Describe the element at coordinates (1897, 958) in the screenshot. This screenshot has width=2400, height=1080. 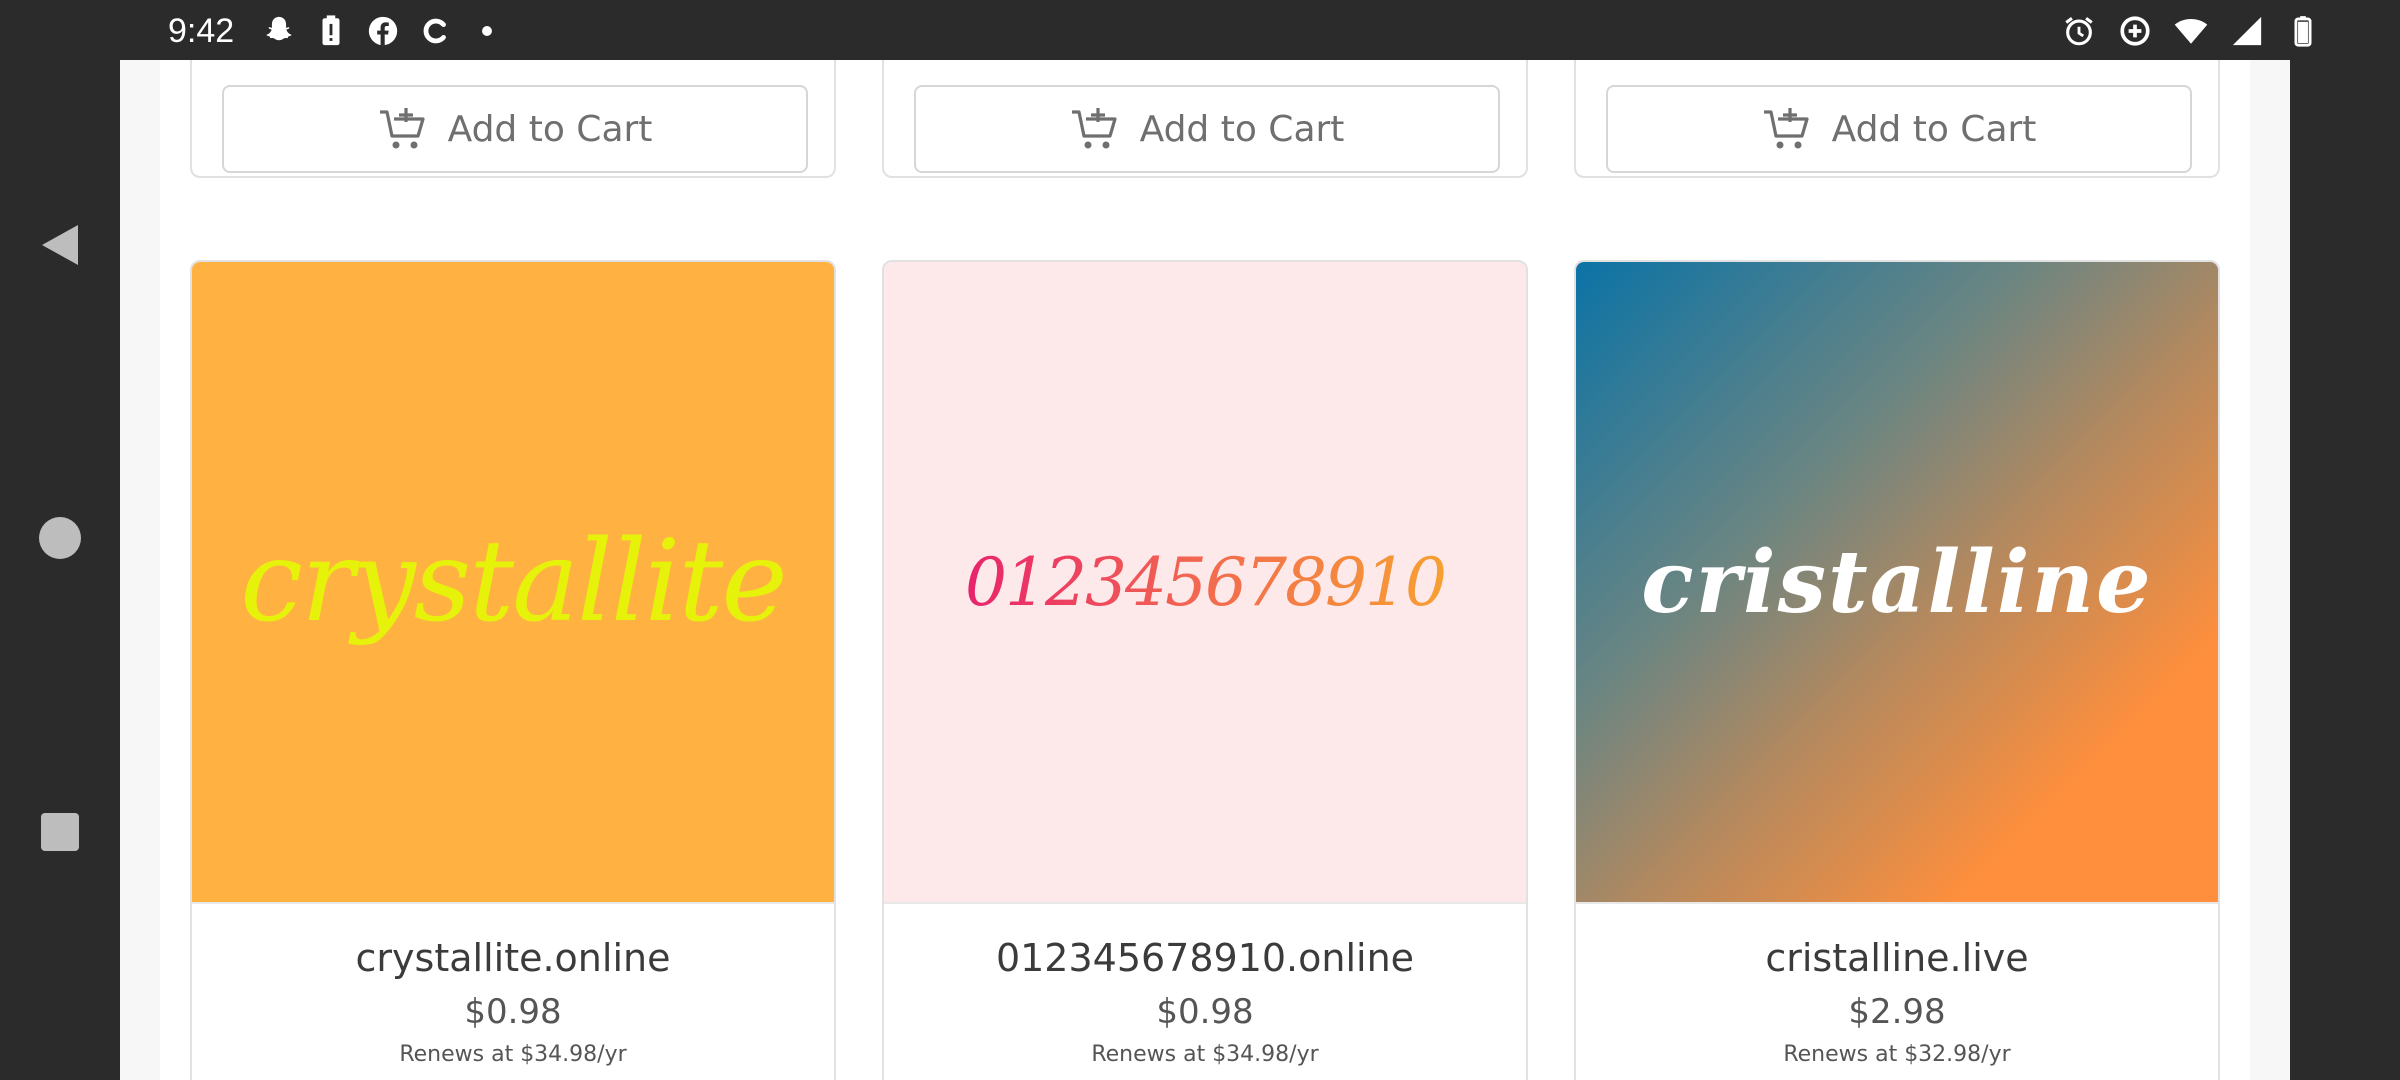
I see `product-domain: cristalline.live` at that location.